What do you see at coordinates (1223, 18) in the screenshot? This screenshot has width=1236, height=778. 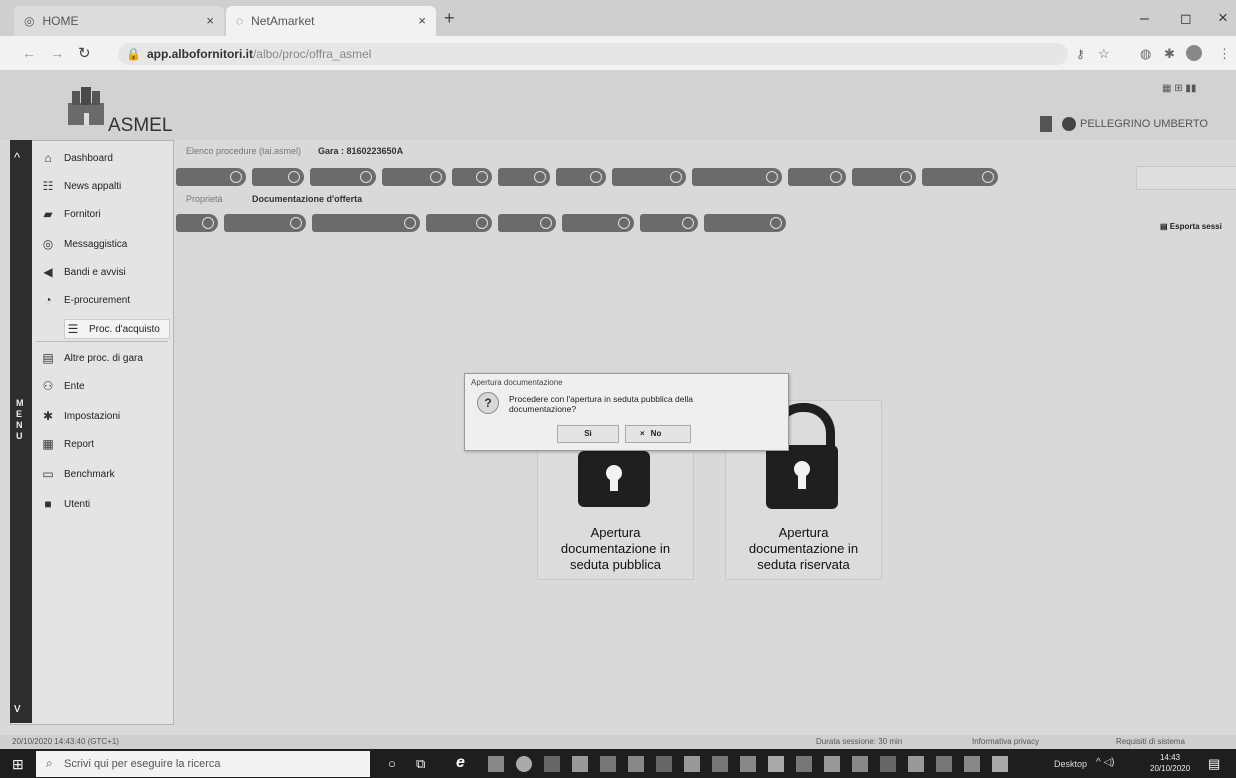 I see `close-window-button: ×` at bounding box center [1223, 18].